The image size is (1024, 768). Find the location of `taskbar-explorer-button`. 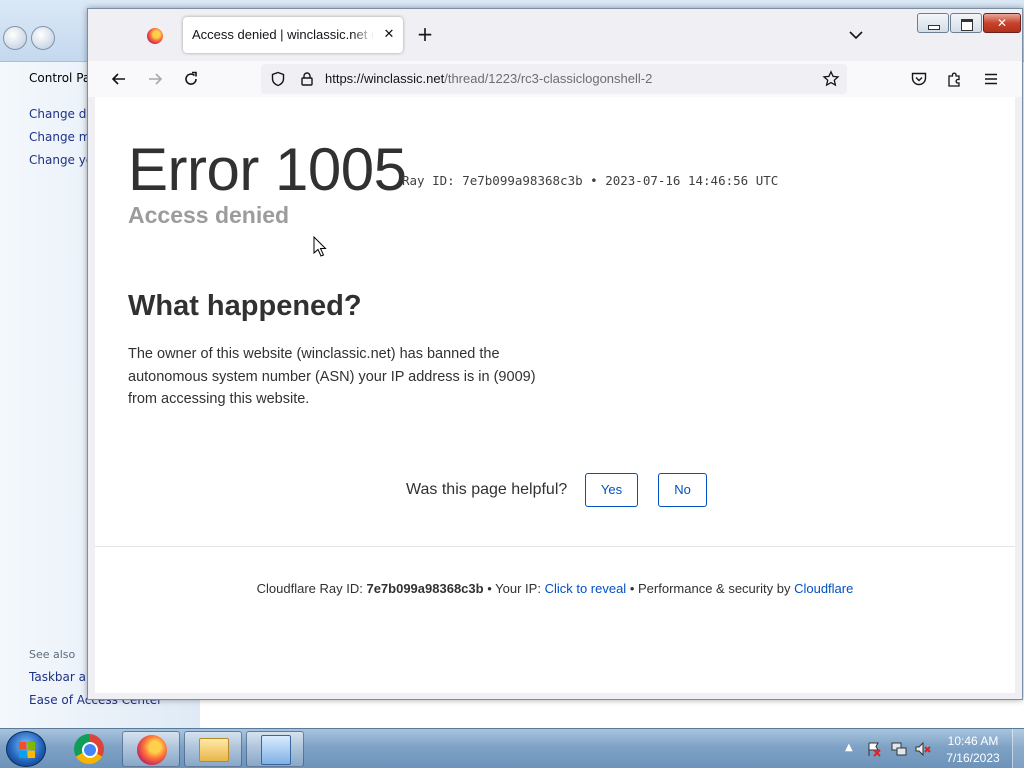

taskbar-explorer-button is located at coordinates (213, 749).